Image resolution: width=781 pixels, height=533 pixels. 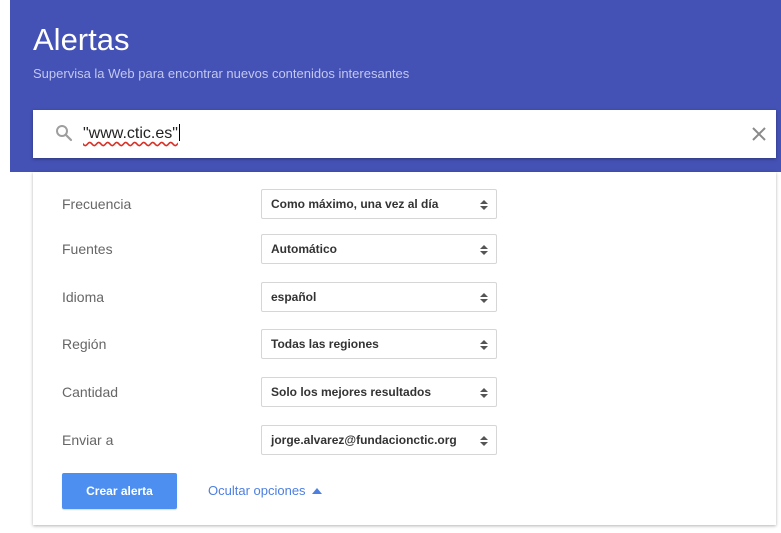 I want to click on frecuencia-select: Como máximo, una vez al día, so click(x=379, y=204).